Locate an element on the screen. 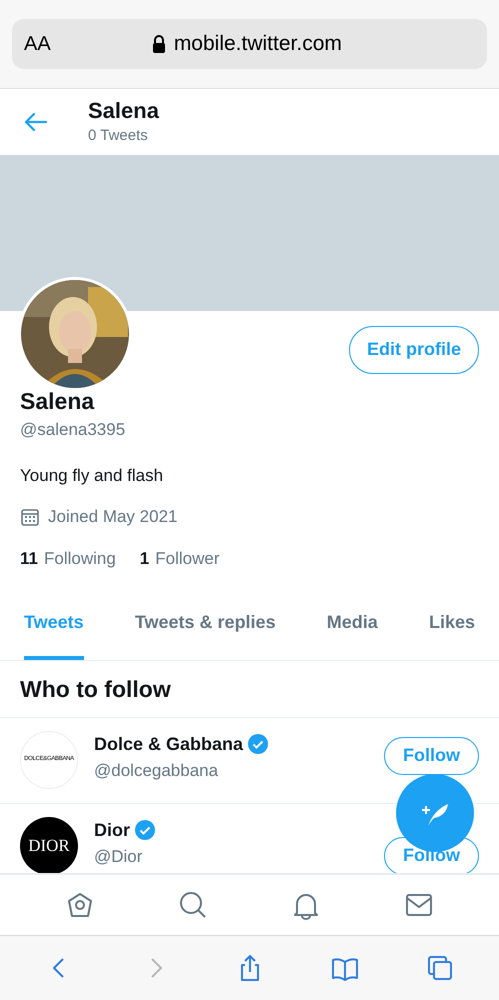  back-arrow-icon is located at coordinates (36, 122).